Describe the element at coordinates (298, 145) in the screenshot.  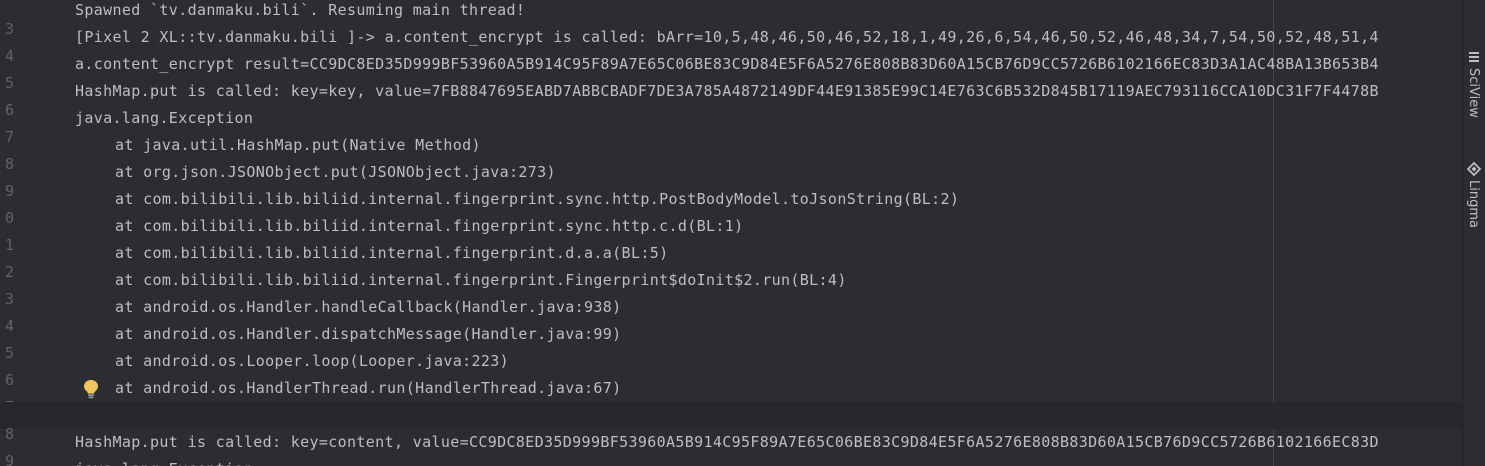
I see `line-text: at java.util.HashMap.put(Native Method)` at that location.